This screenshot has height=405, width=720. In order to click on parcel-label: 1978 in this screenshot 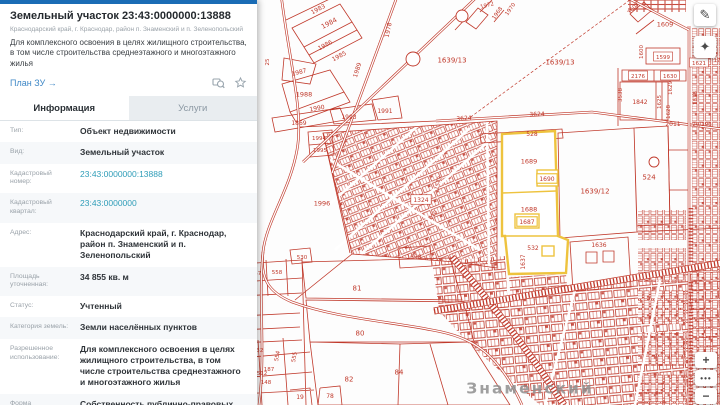, I will do `click(389, 30)`.